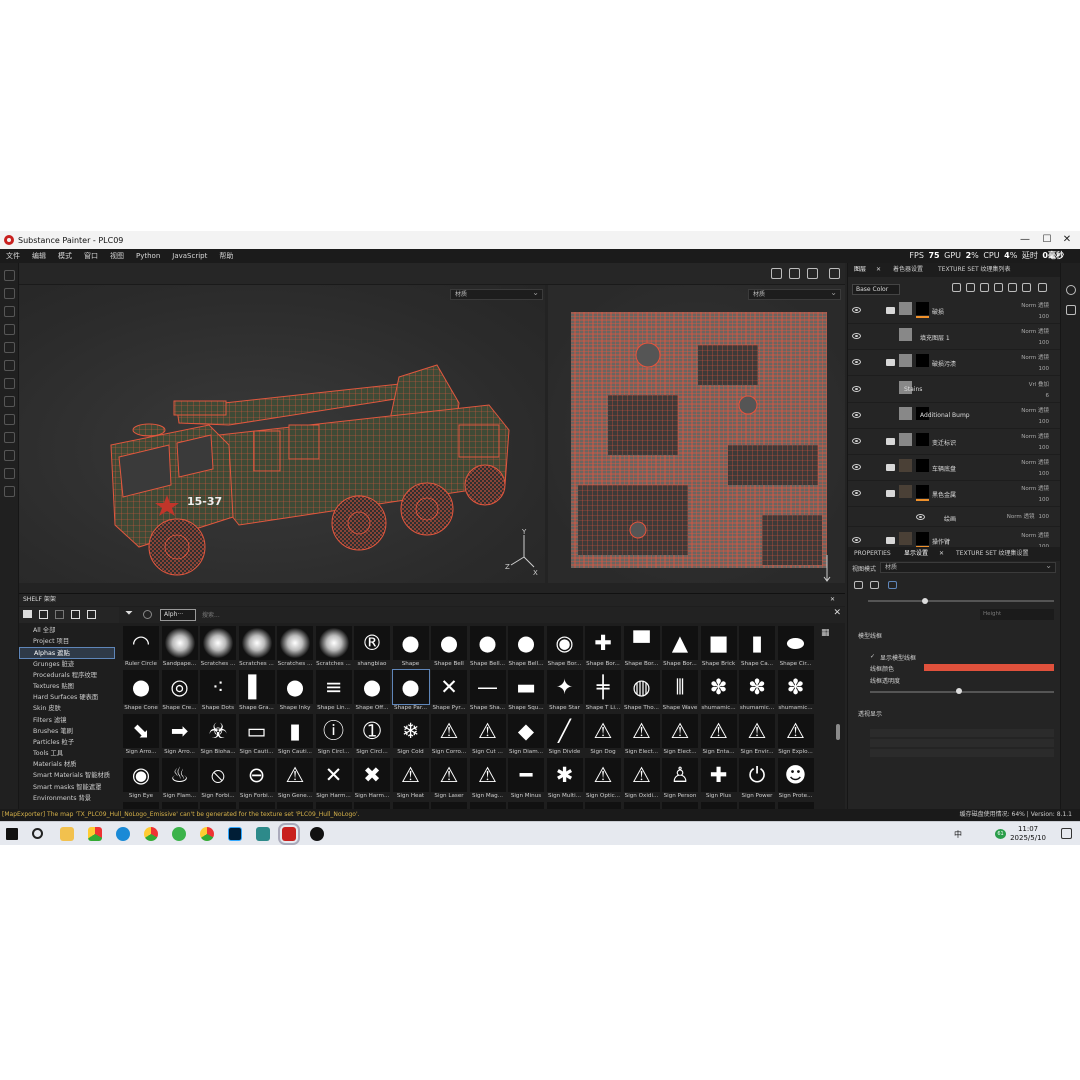  What do you see at coordinates (968, 567) in the screenshot?
I see `view-mode-select: 材质` at bounding box center [968, 567].